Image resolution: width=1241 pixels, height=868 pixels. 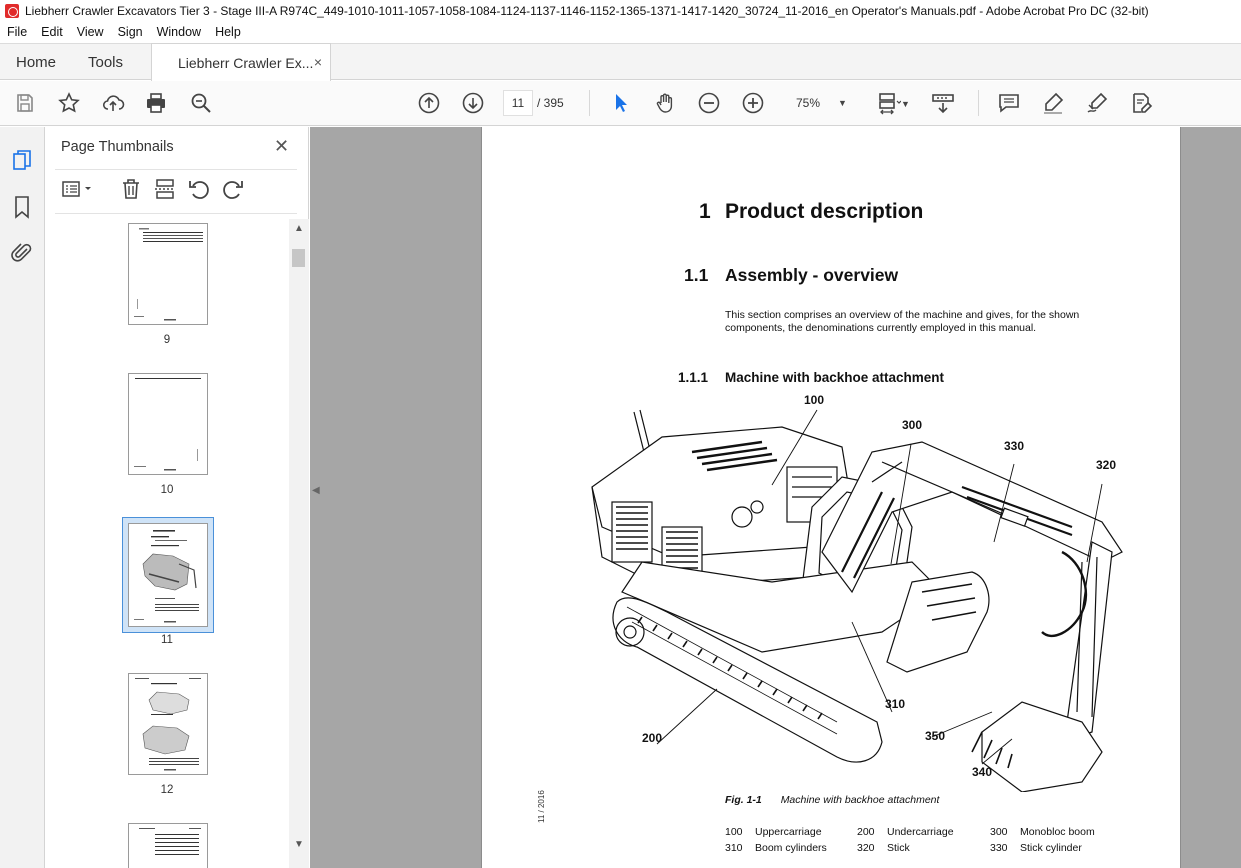 What do you see at coordinates (201, 103) in the screenshot?
I see `find-zoom-icon` at bounding box center [201, 103].